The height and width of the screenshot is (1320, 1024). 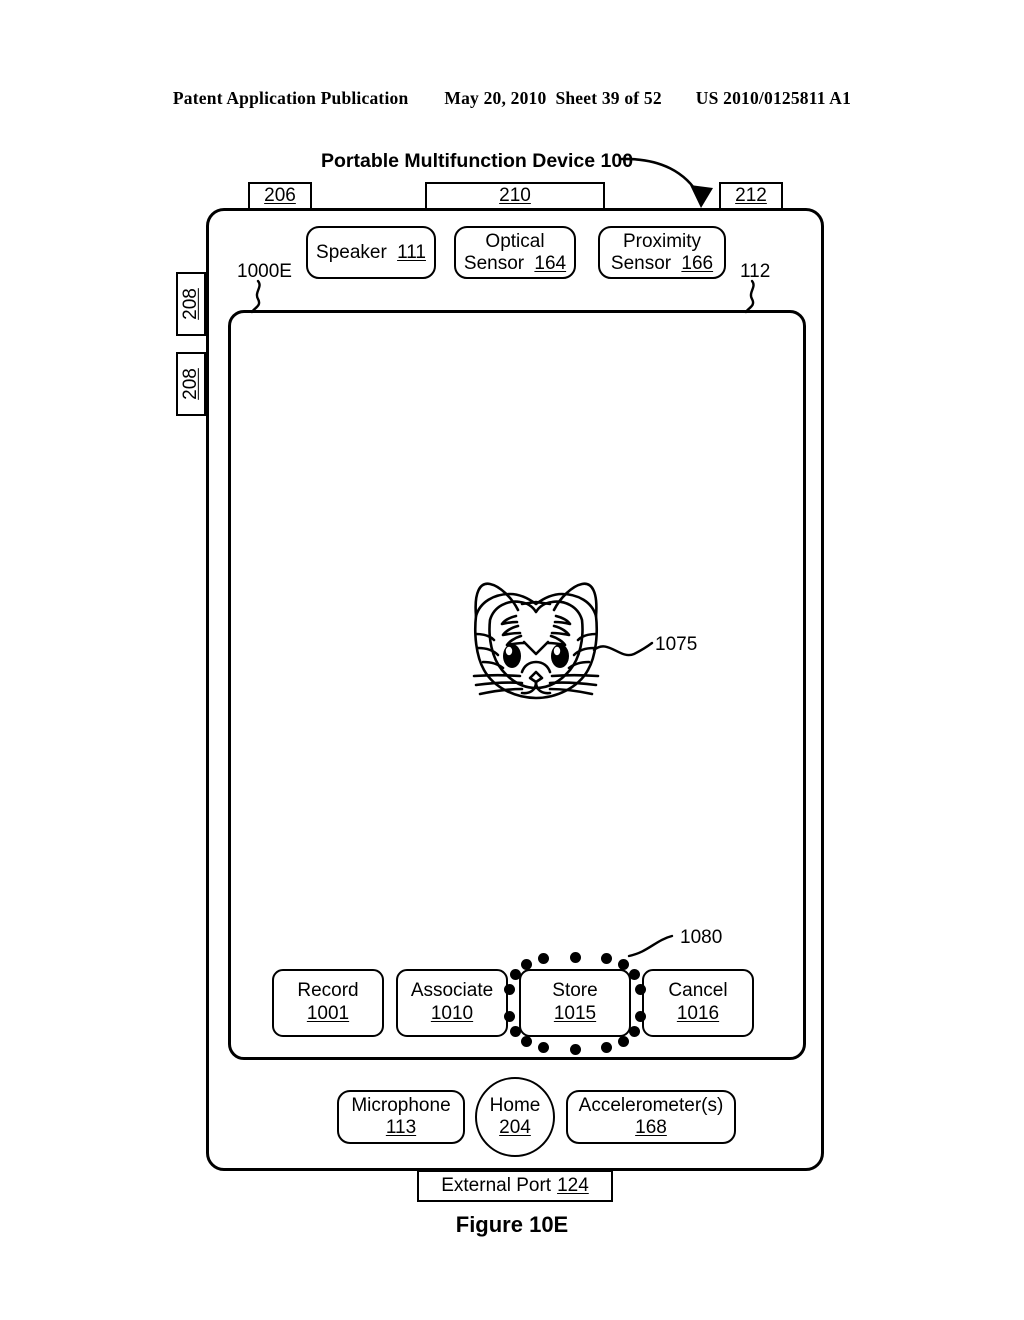 I want to click on speaker-label: Speaker, so click(x=351, y=252).